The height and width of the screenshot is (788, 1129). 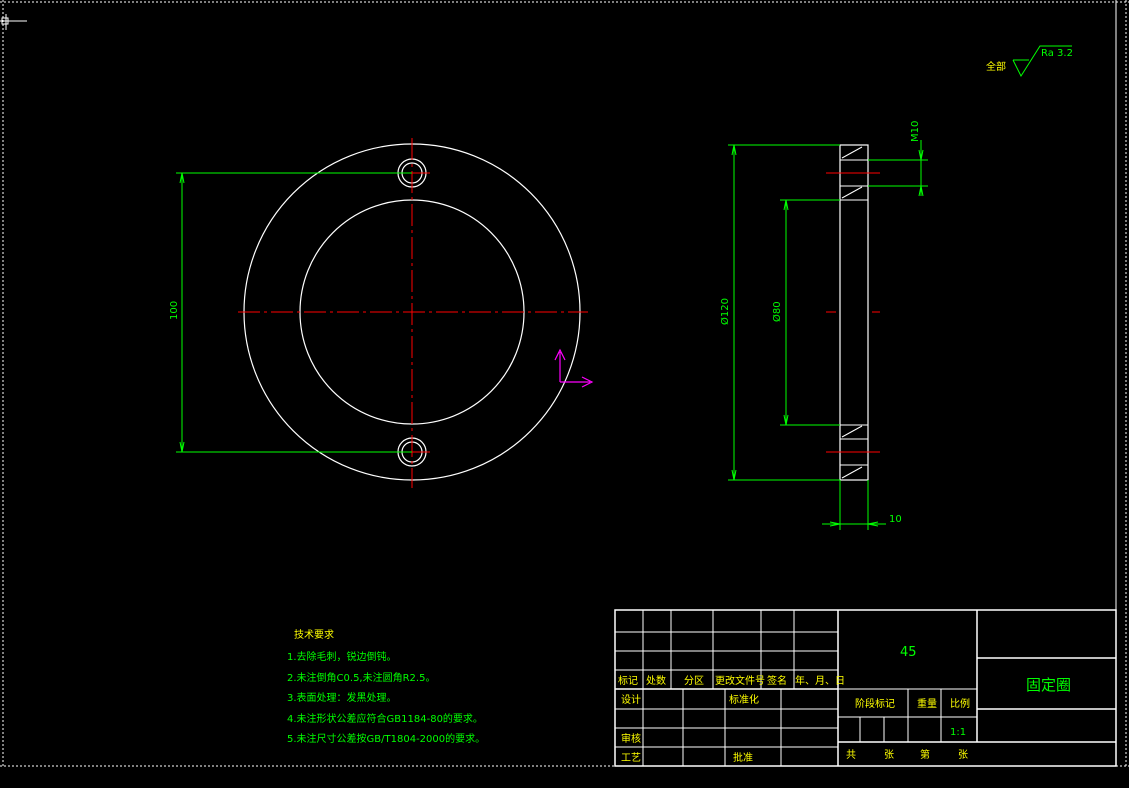 I want to click on tb-standardize: 标准化, so click(x=744, y=699).